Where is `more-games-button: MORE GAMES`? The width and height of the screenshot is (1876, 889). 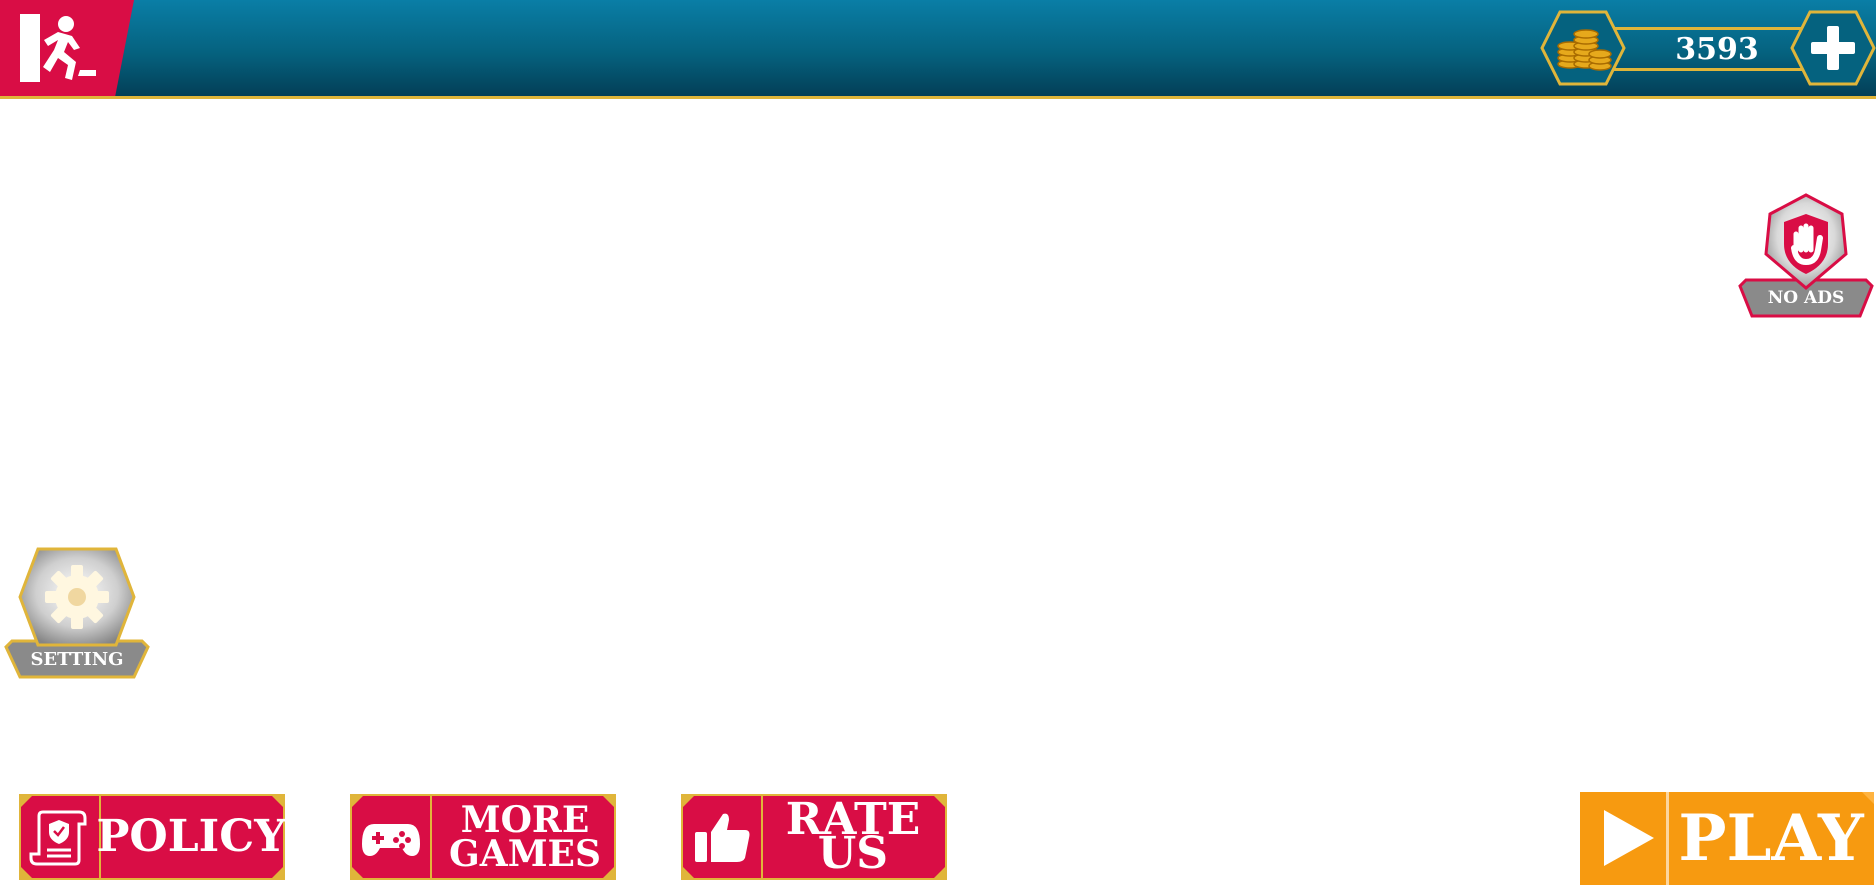 more-games-button: MORE GAMES is located at coordinates (483, 837).